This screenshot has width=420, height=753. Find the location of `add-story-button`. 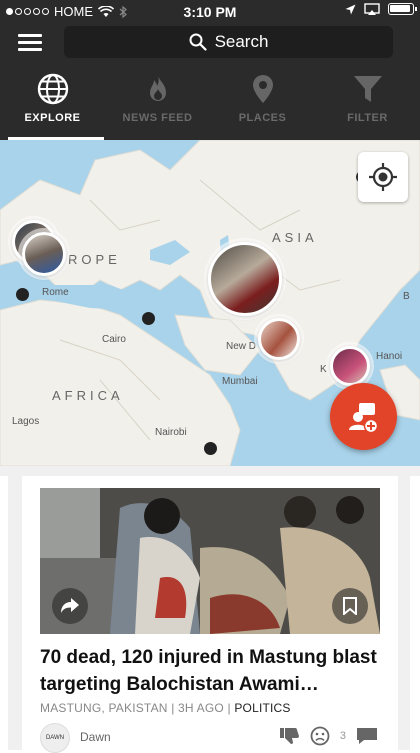

add-story-button is located at coordinates (363, 416).